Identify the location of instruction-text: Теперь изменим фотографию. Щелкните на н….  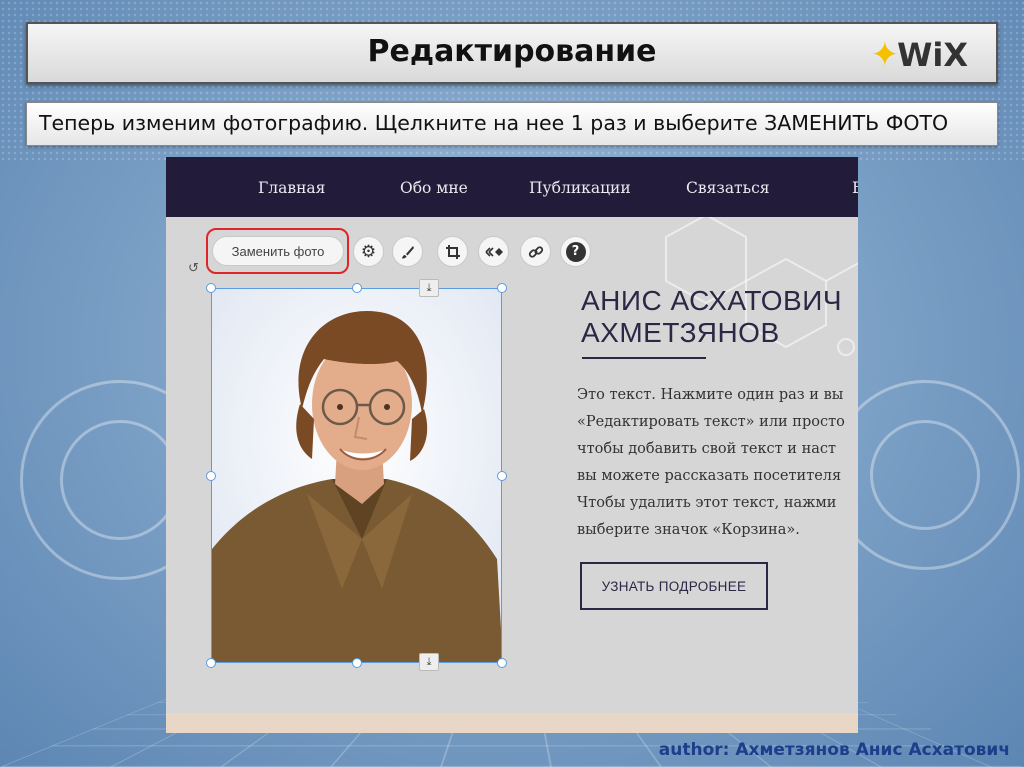
(494, 123).